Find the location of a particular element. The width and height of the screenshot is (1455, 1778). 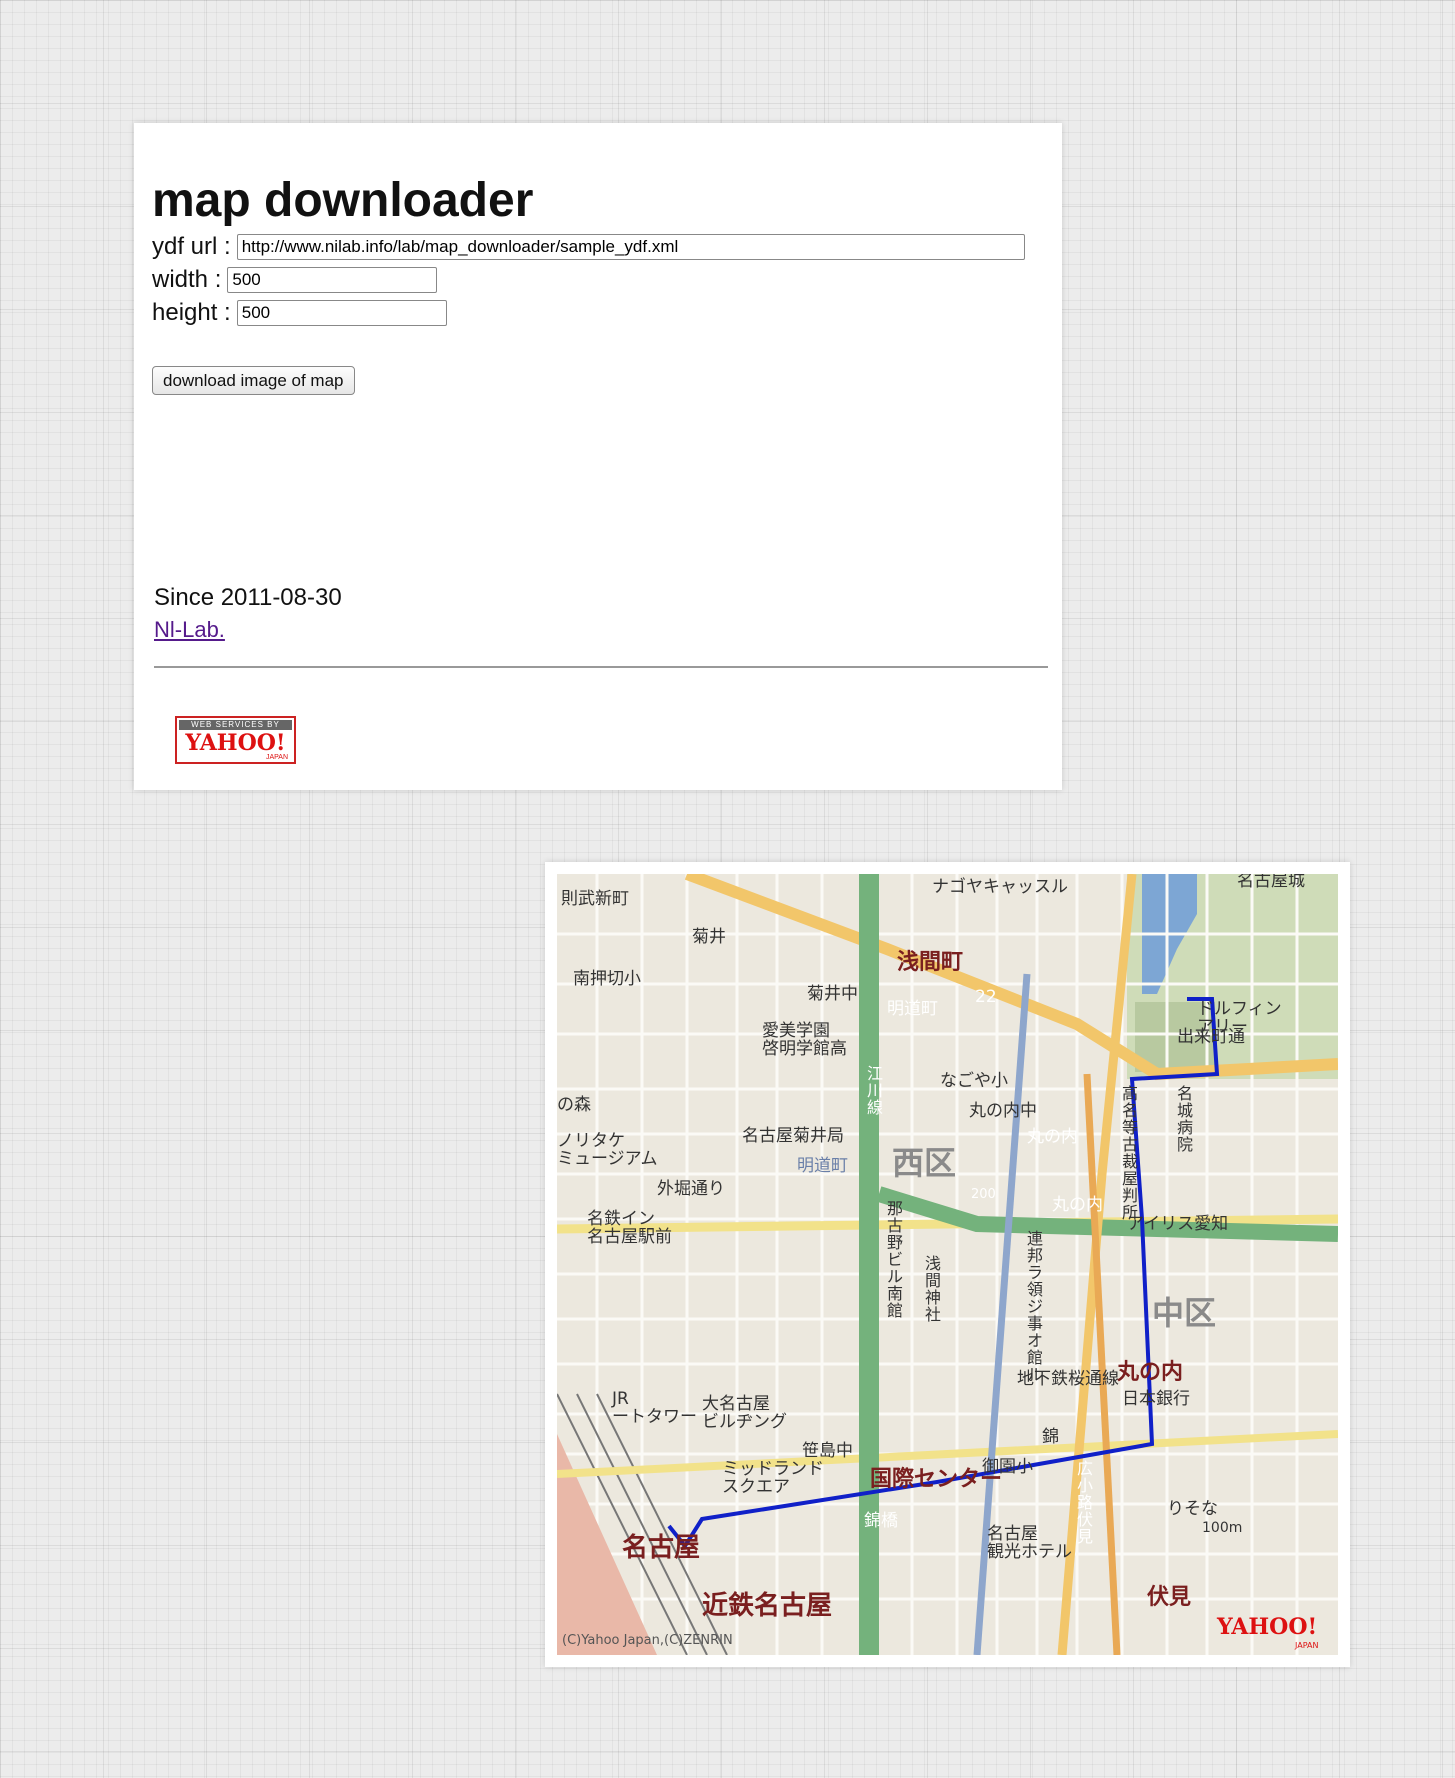

label-kanko-hotel: 名古屋観光ホテル is located at coordinates (1029, 1543).